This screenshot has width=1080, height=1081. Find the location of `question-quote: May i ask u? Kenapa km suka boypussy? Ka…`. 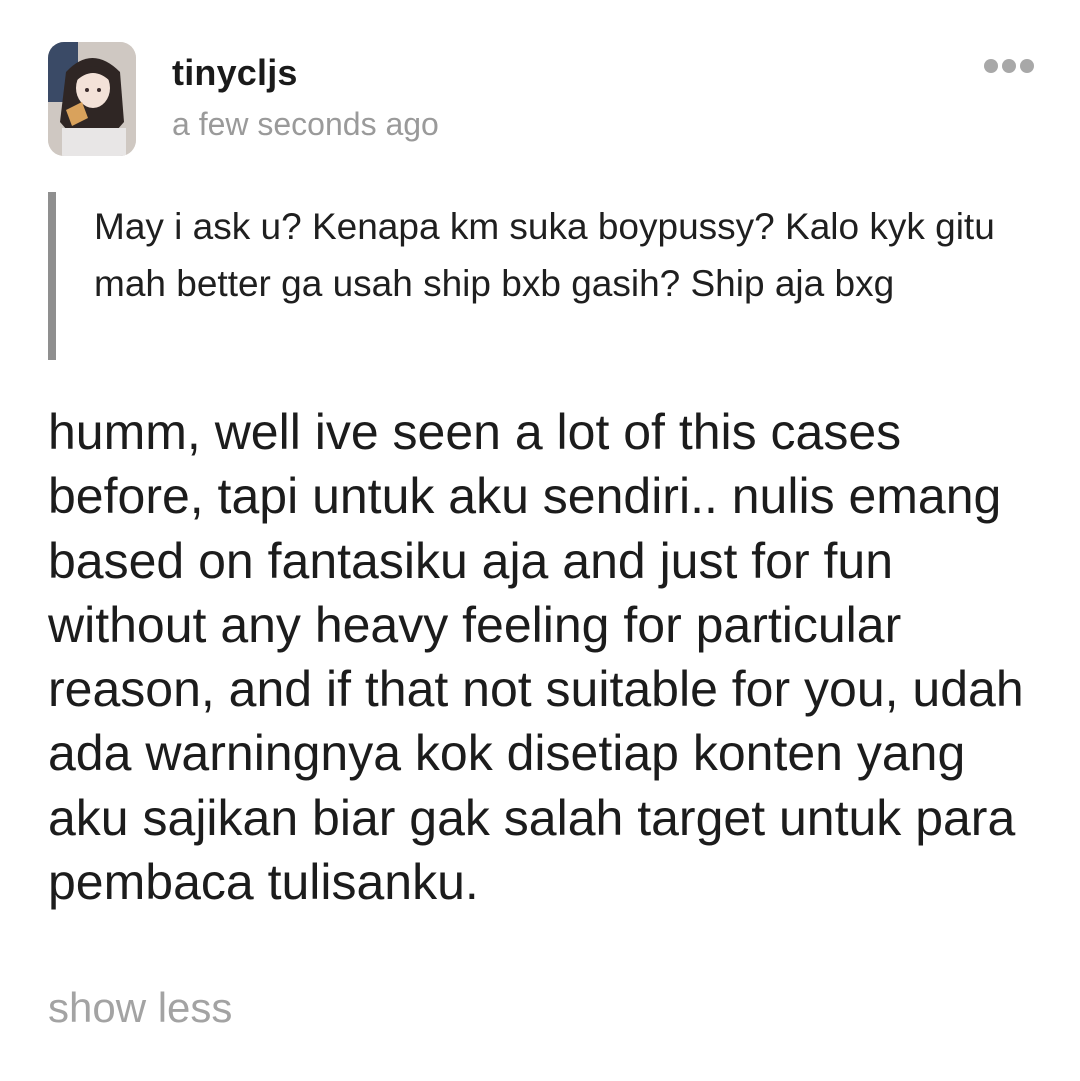

question-quote: May i ask u? Kenapa km suka boypussy? Ka… is located at coordinates (528, 276).